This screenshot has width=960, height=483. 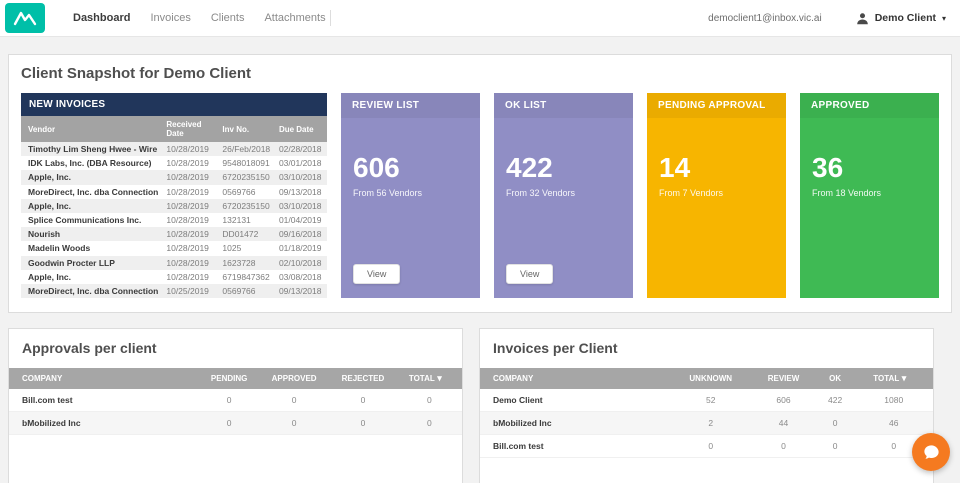 I want to click on panel-title: PENDING APPROVAL, so click(x=716, y=105).